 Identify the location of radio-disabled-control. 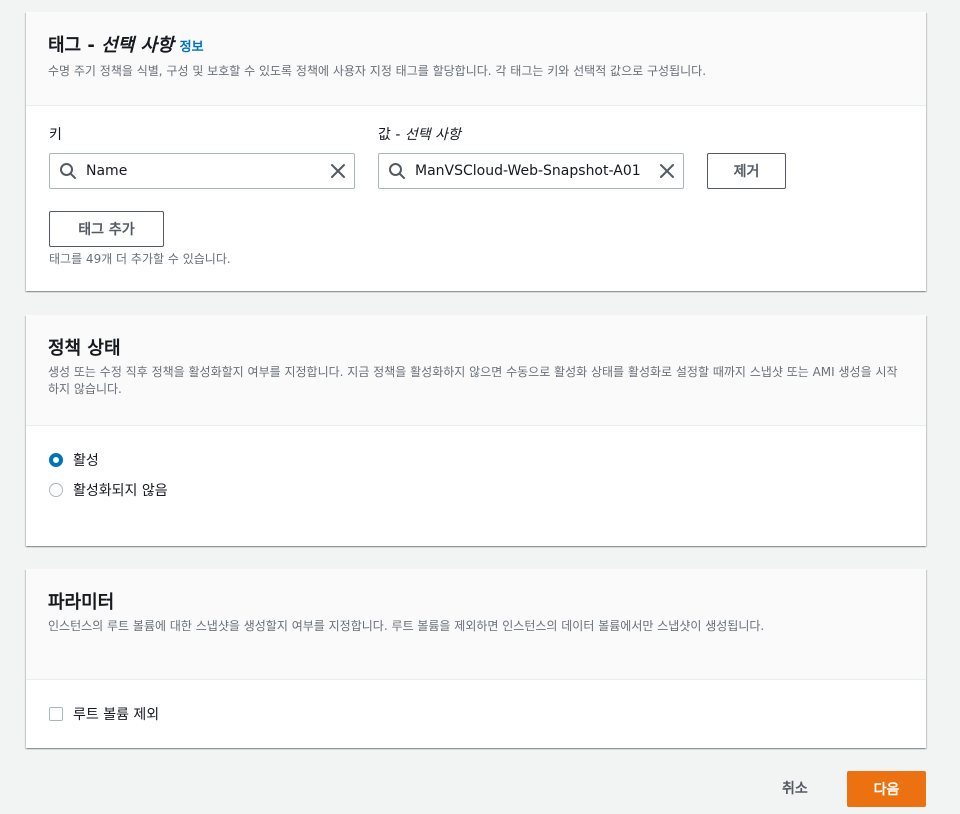
(56, 490).